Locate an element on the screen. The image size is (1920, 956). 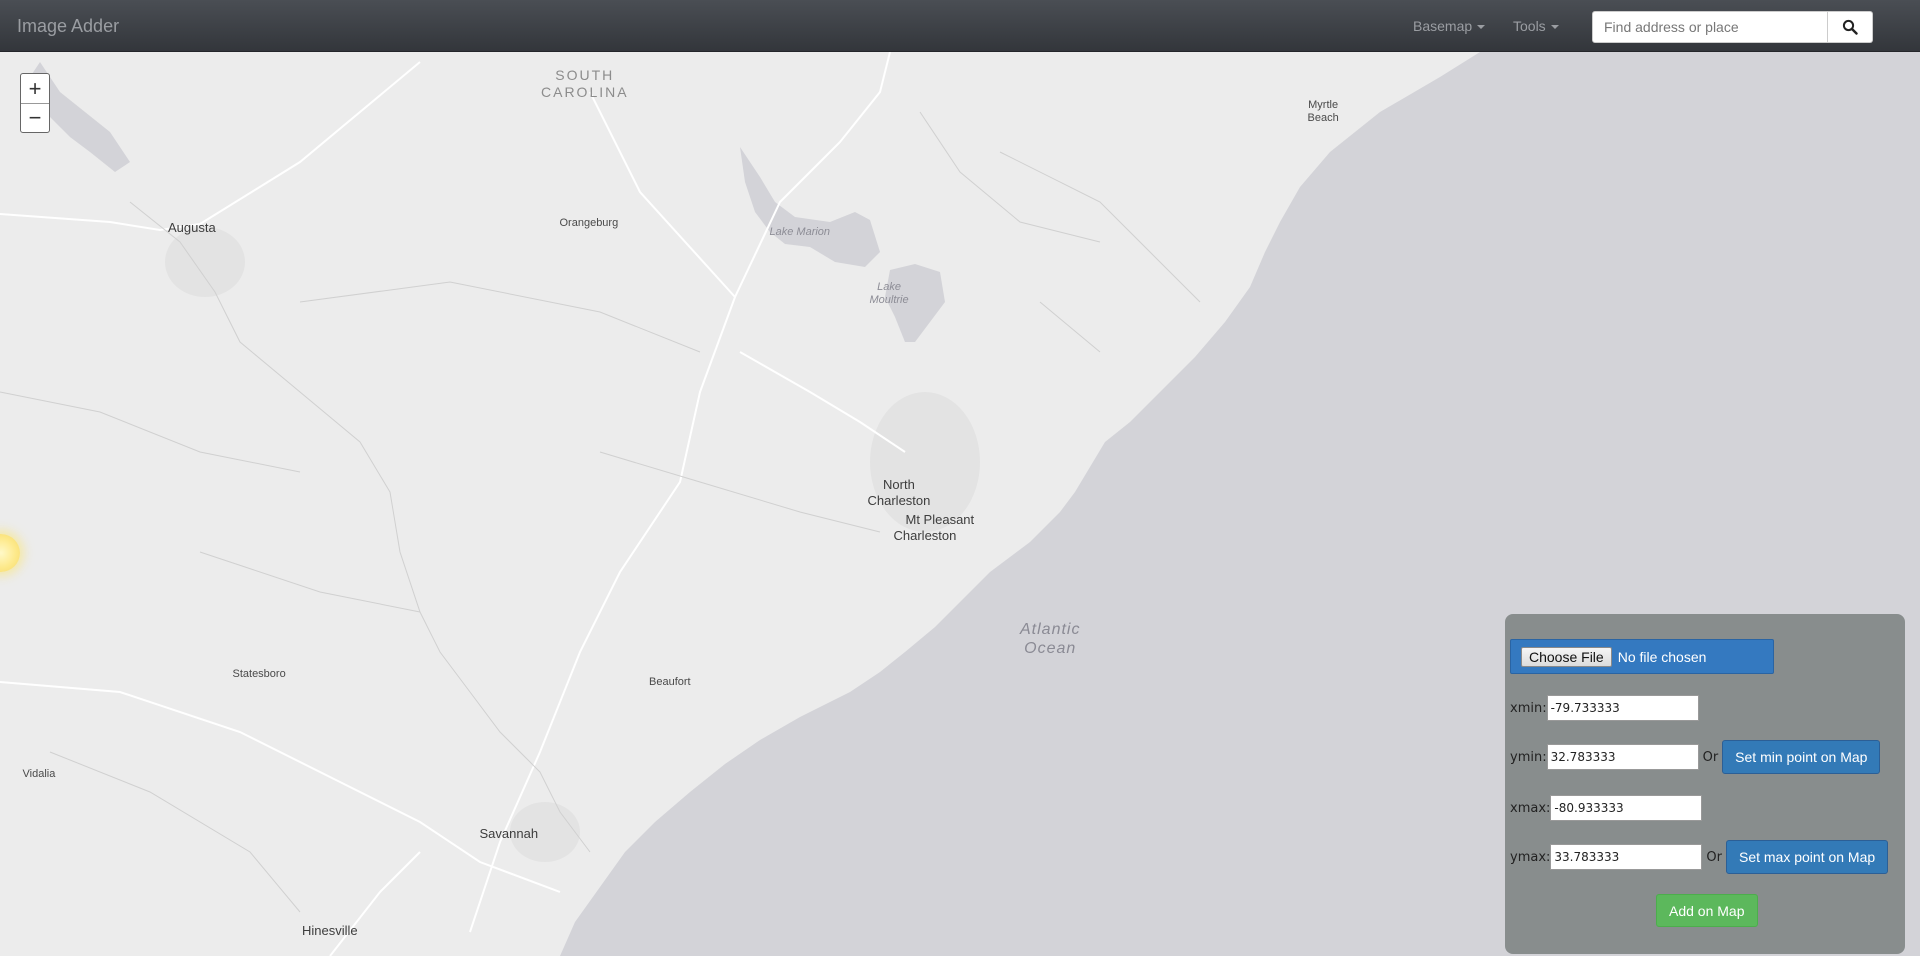
search-button is located at coordinates (1850, 27).